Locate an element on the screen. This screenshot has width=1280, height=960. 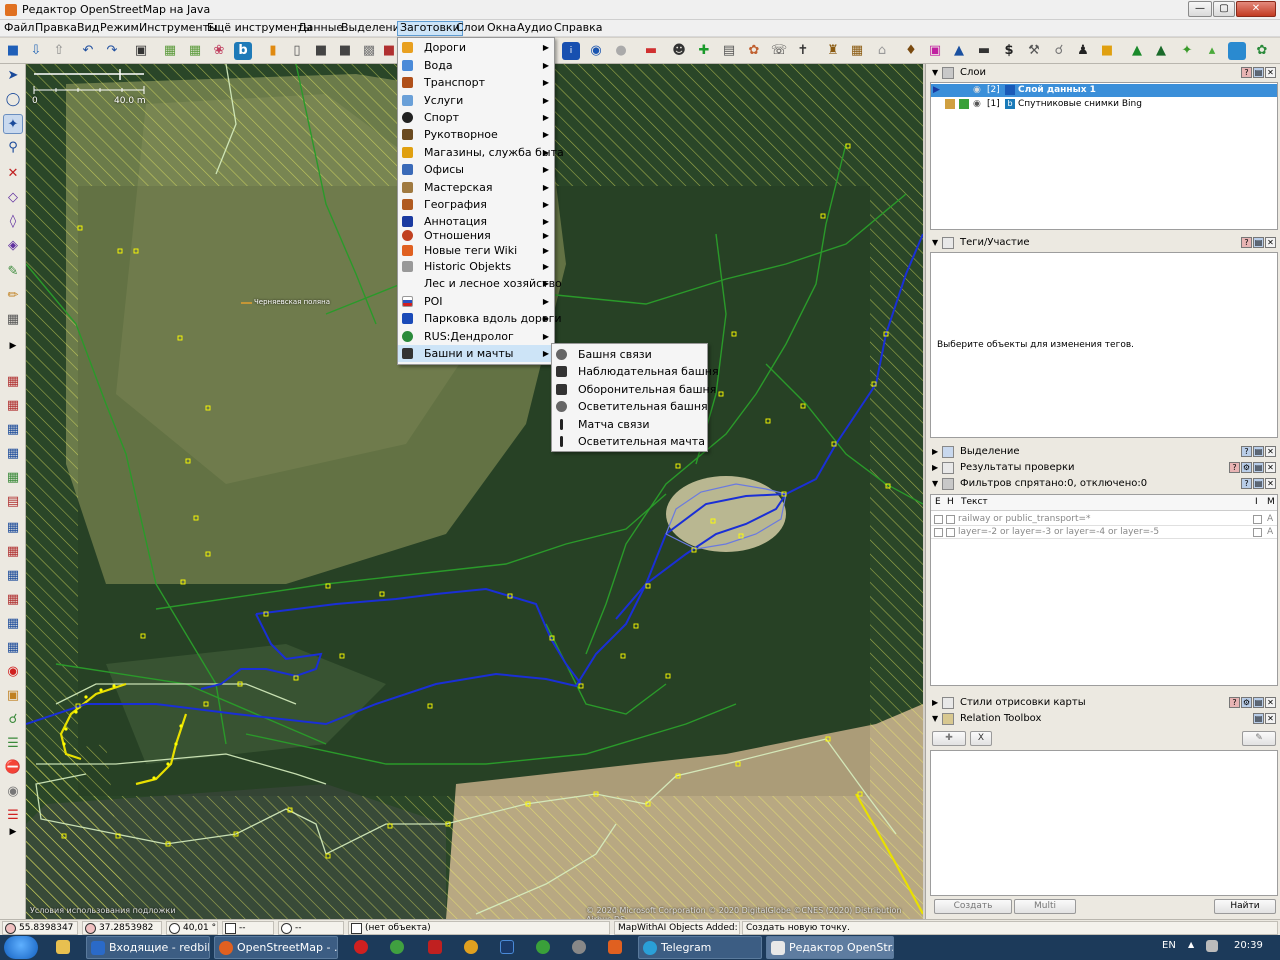
preset-shops: Магазины, служба быта ▶ is located at coordinates (481, 152).